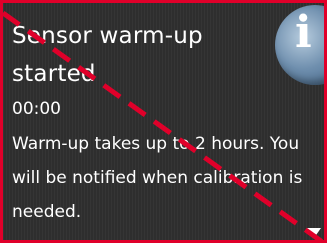  Describe the element at coordinates (36, 109) in the screenshot. I see `notification-time: 00:00` at that location.